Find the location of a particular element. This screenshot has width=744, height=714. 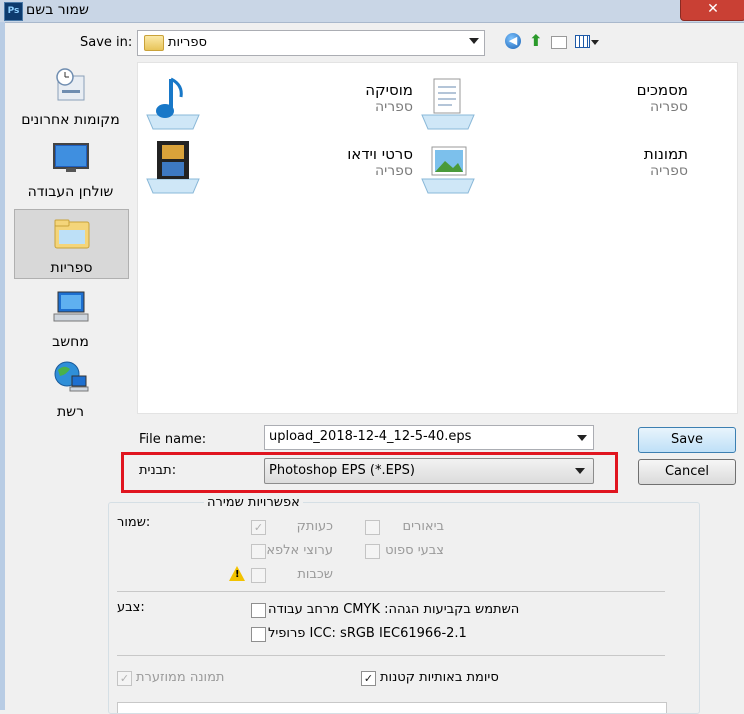

documents-library-icon is located at coordinates (448, 104).